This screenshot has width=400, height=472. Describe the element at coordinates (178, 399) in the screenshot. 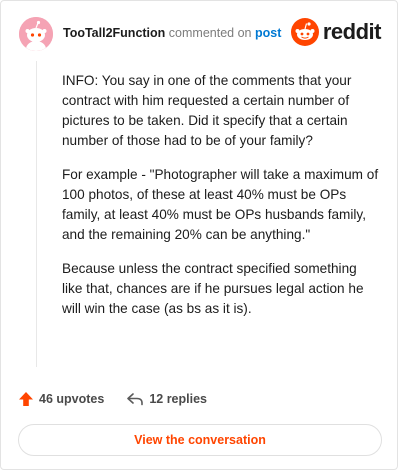

I see `reply-count: 12 replies` at that location.